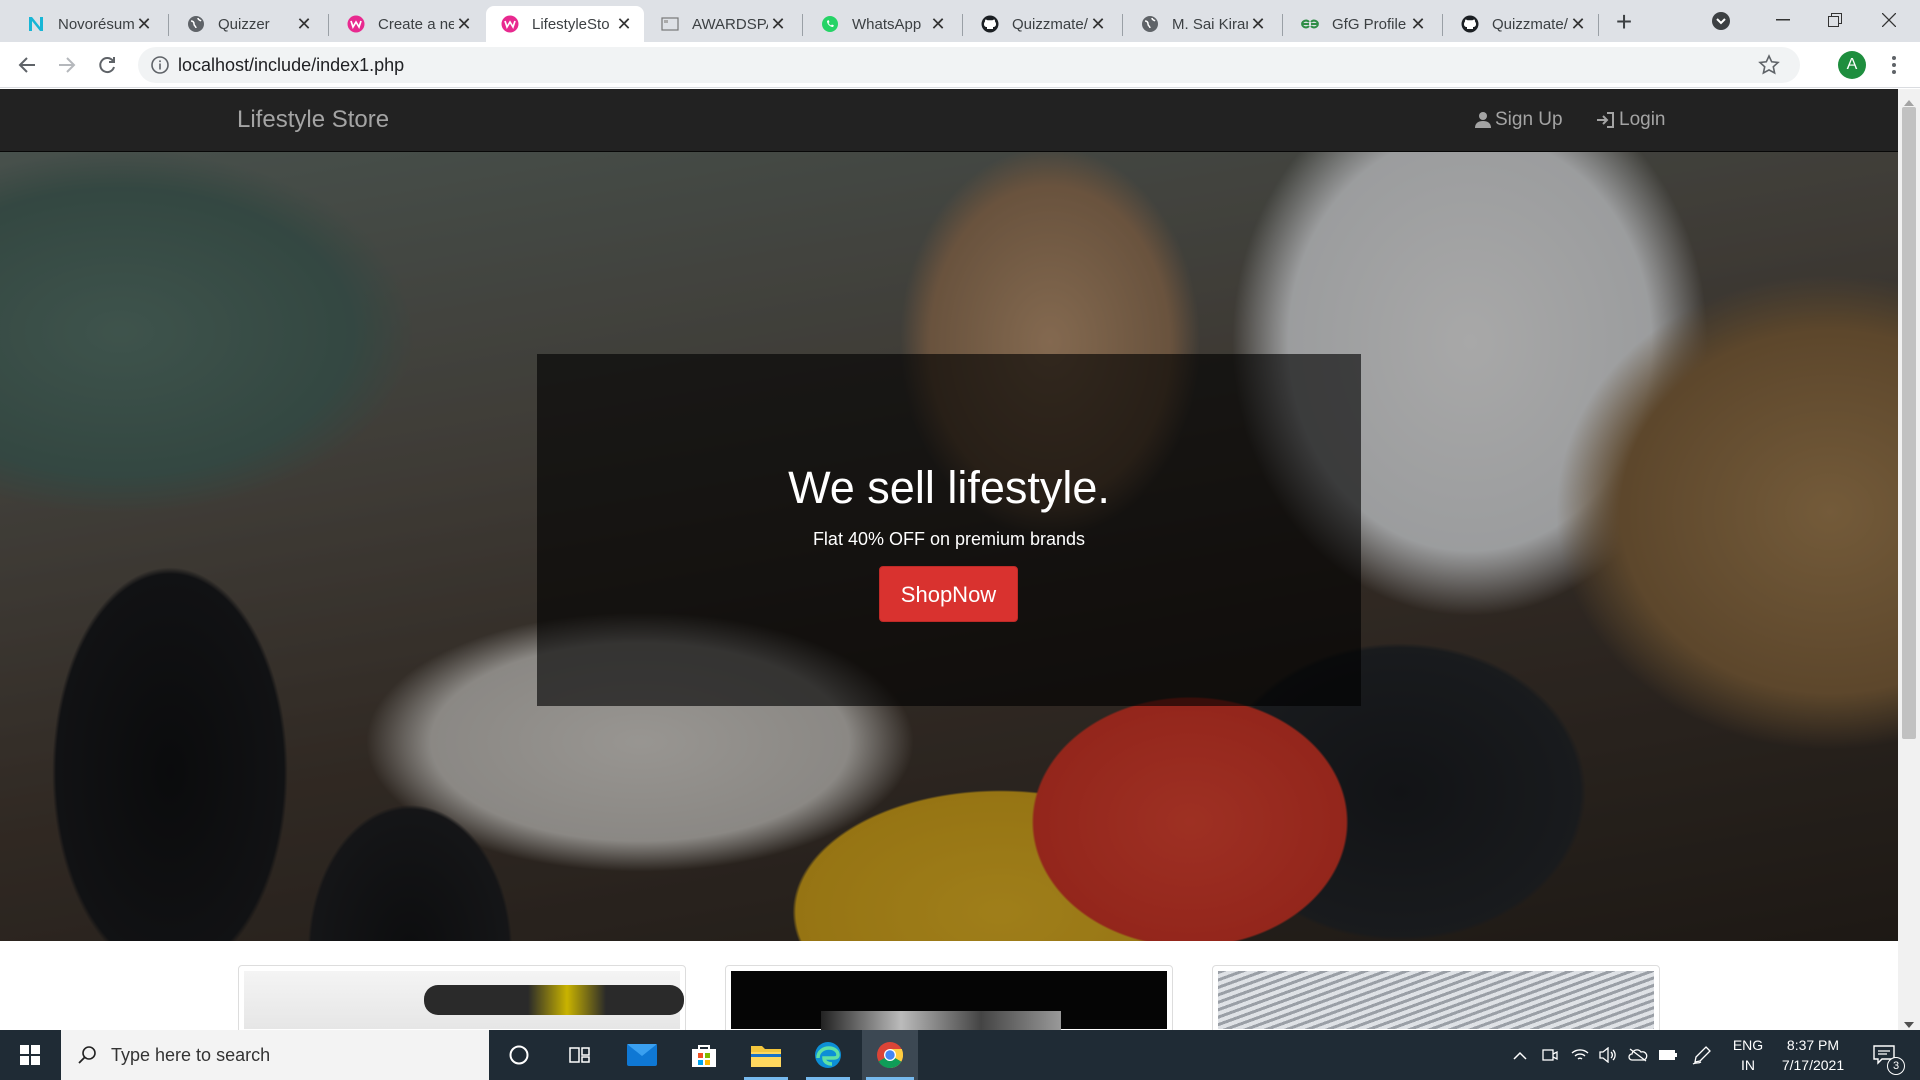 This screenshot has height=1080, width=1920. Describe the element at coordinates (87, 1055) in the screenshot. I see `search-icon` at that location.